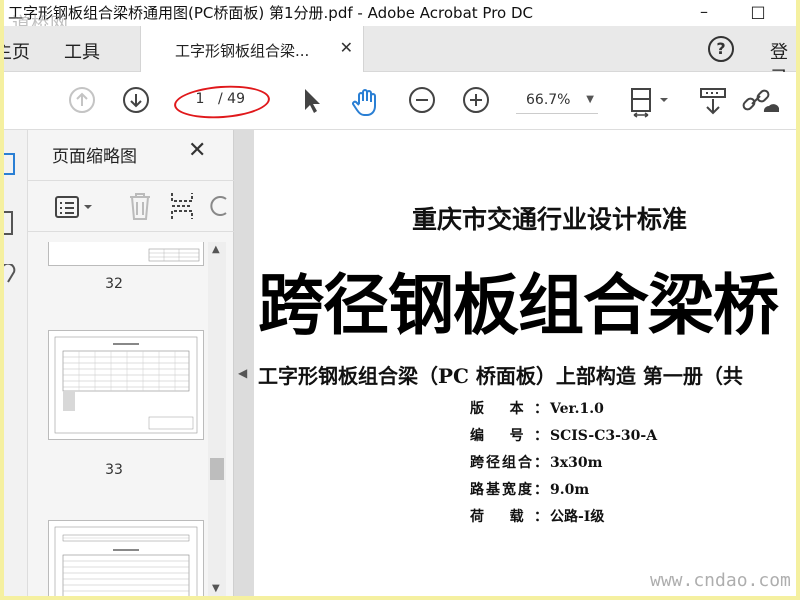 The width and height of the screenshot is (800, 600). I want to click on navigation-rail, so click(16, 363).